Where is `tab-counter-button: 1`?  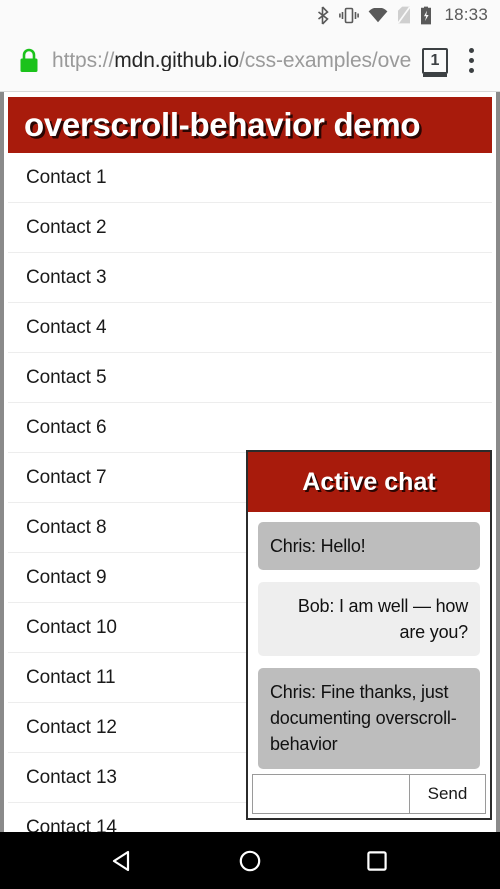
tab-counter-button: 1 is located at coordinates (435, 61).